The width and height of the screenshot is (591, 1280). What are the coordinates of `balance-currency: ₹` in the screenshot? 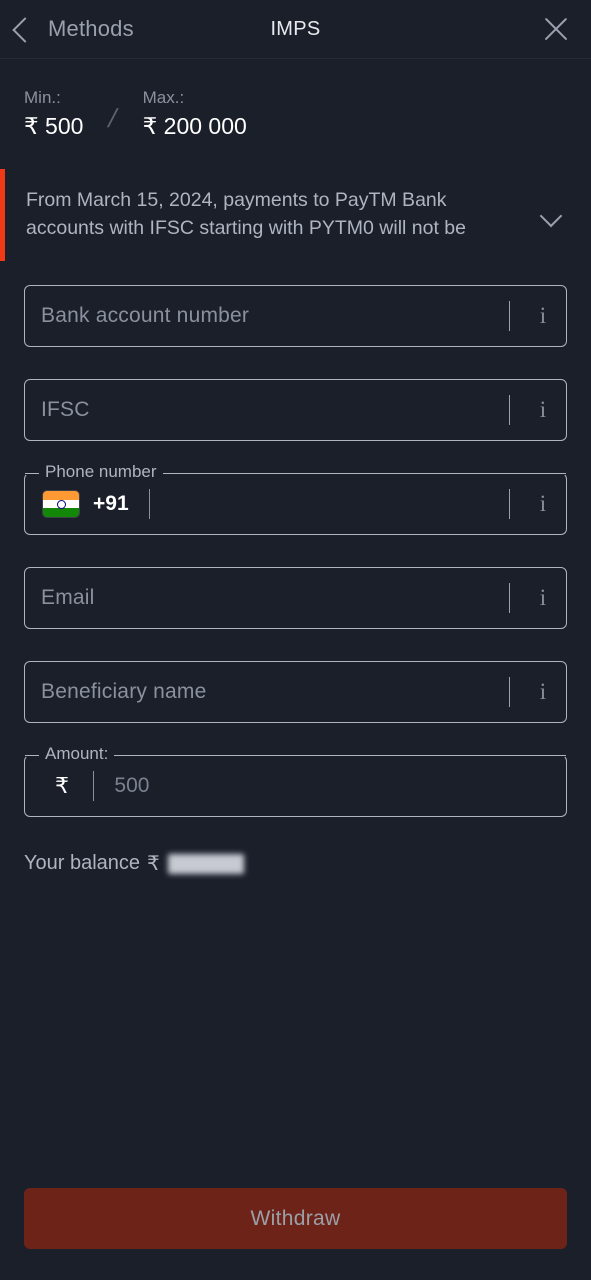 It's located at (153, 864).